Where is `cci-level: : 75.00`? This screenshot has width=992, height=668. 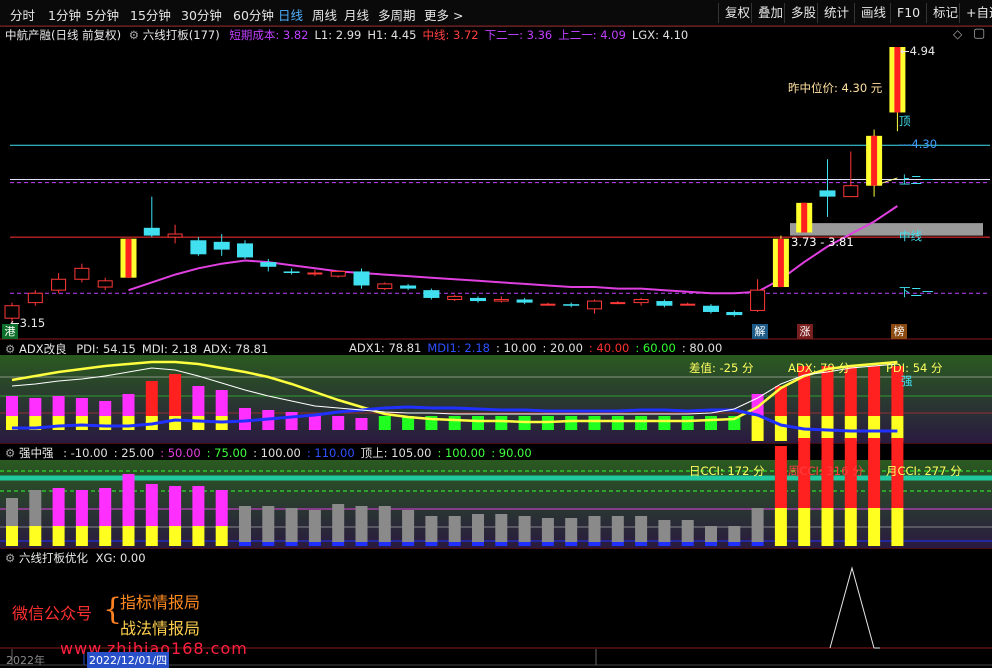
cci-level: : 75.00 is located at coordinates (227, 453).